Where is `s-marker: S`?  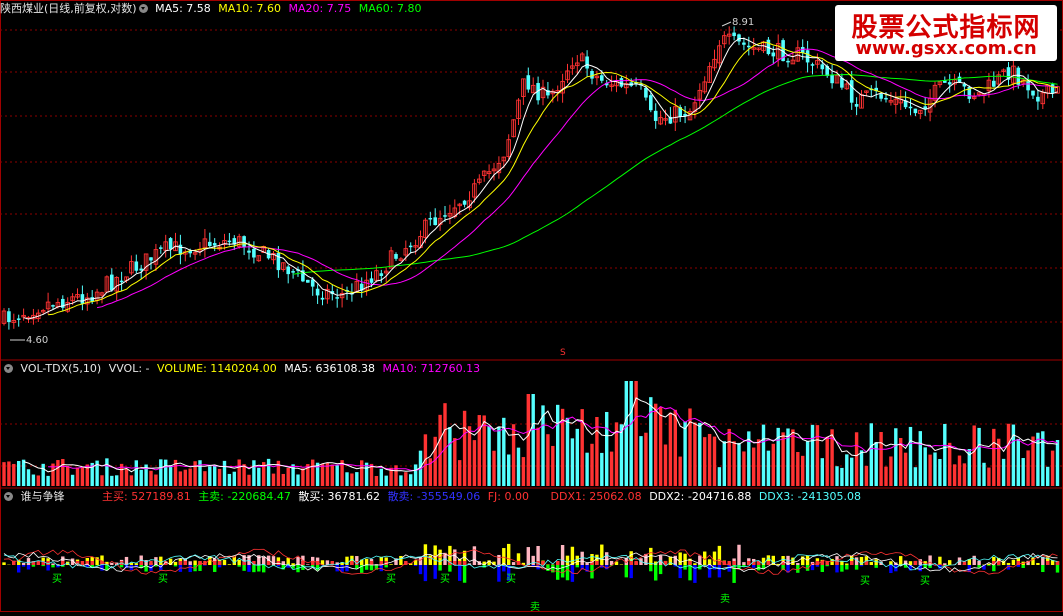
s-marker: S is located at coordinates (563, 353).